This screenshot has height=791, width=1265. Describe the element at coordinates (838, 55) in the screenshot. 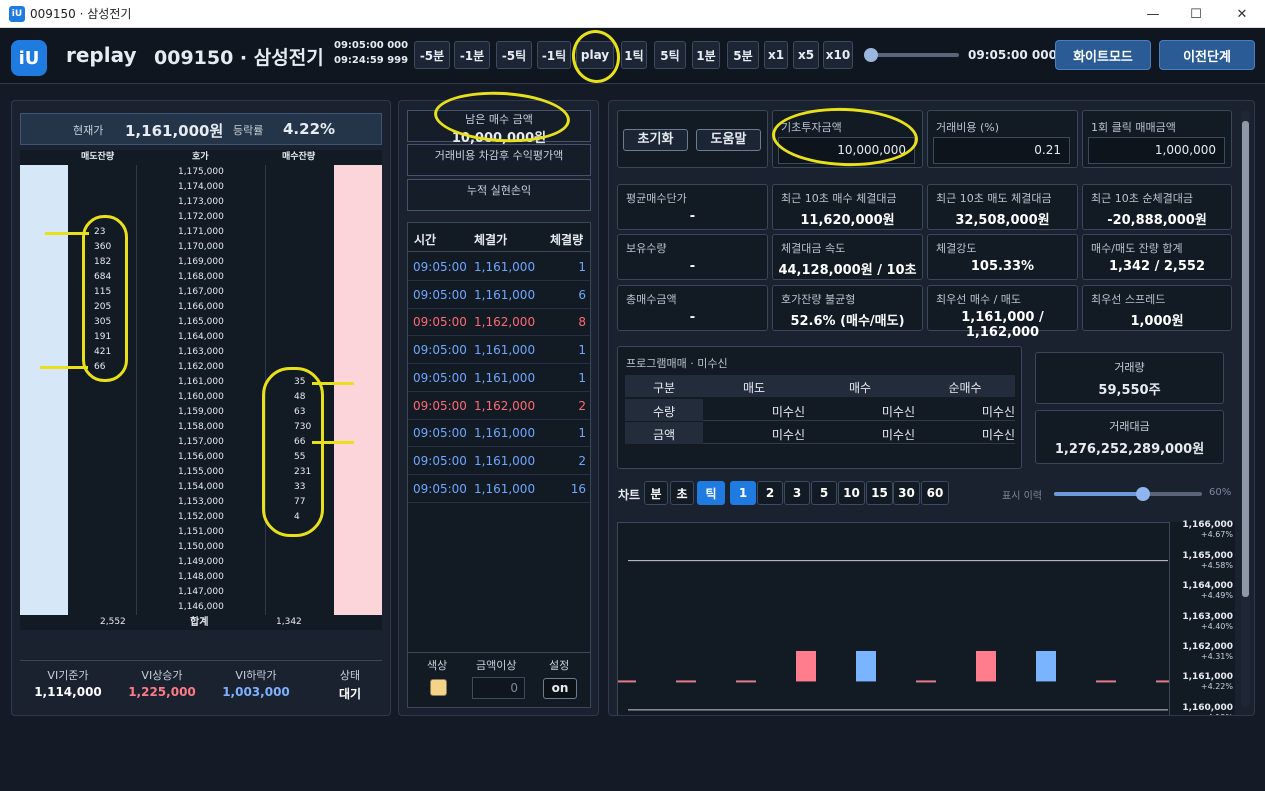

I see `control-button: x10` at that location.